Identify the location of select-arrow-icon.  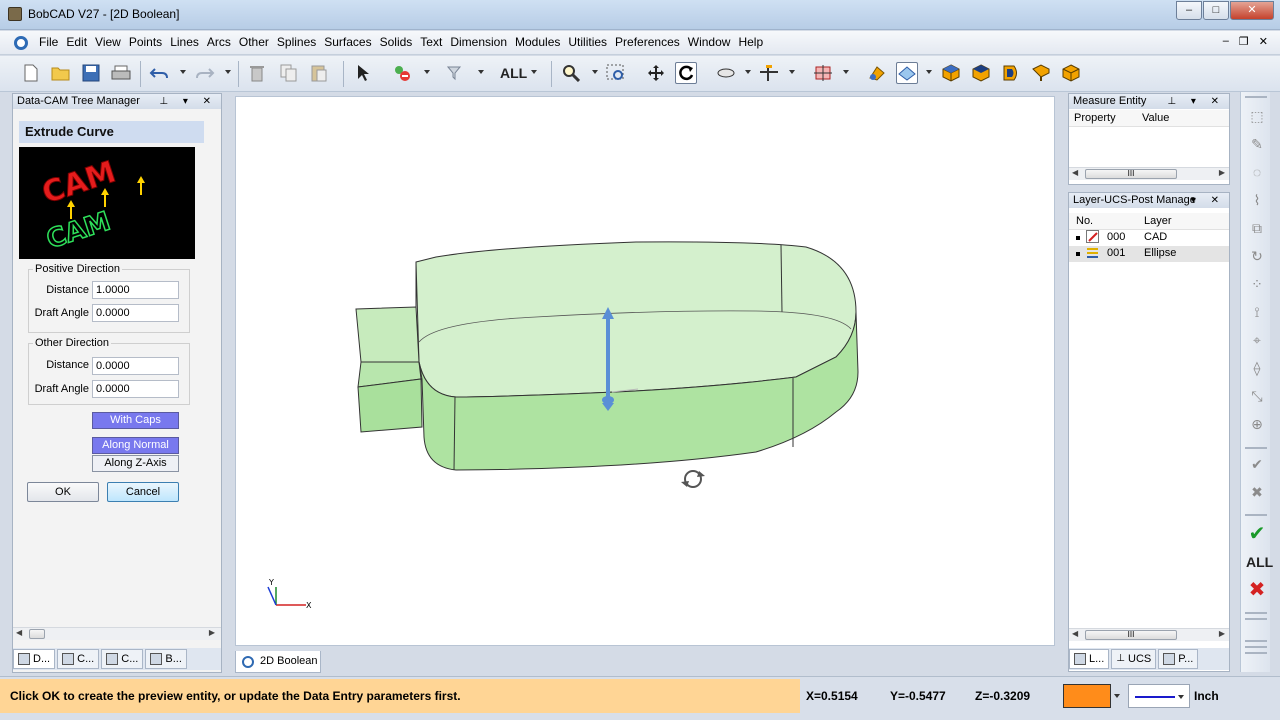
(363, 73).